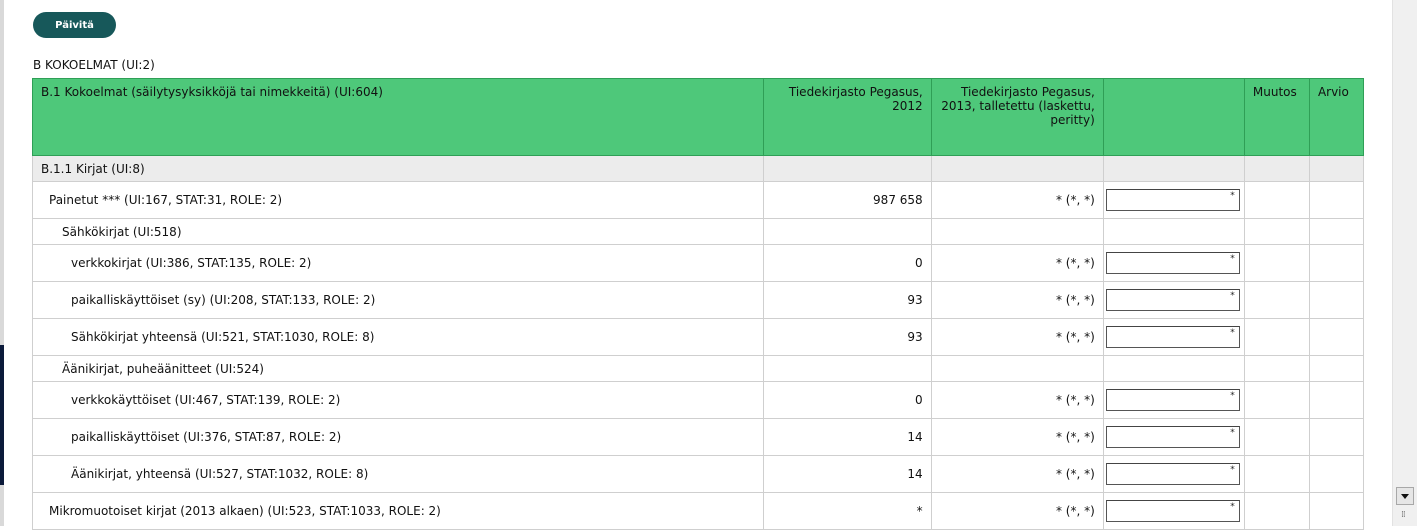 The height and width of the screenshot is (530, 1417). What do you see at coordinates (1403, 515) in the screenshot?
I see `resize-grip-icon: ⁞⁞` at bounding box center [1403, 515].